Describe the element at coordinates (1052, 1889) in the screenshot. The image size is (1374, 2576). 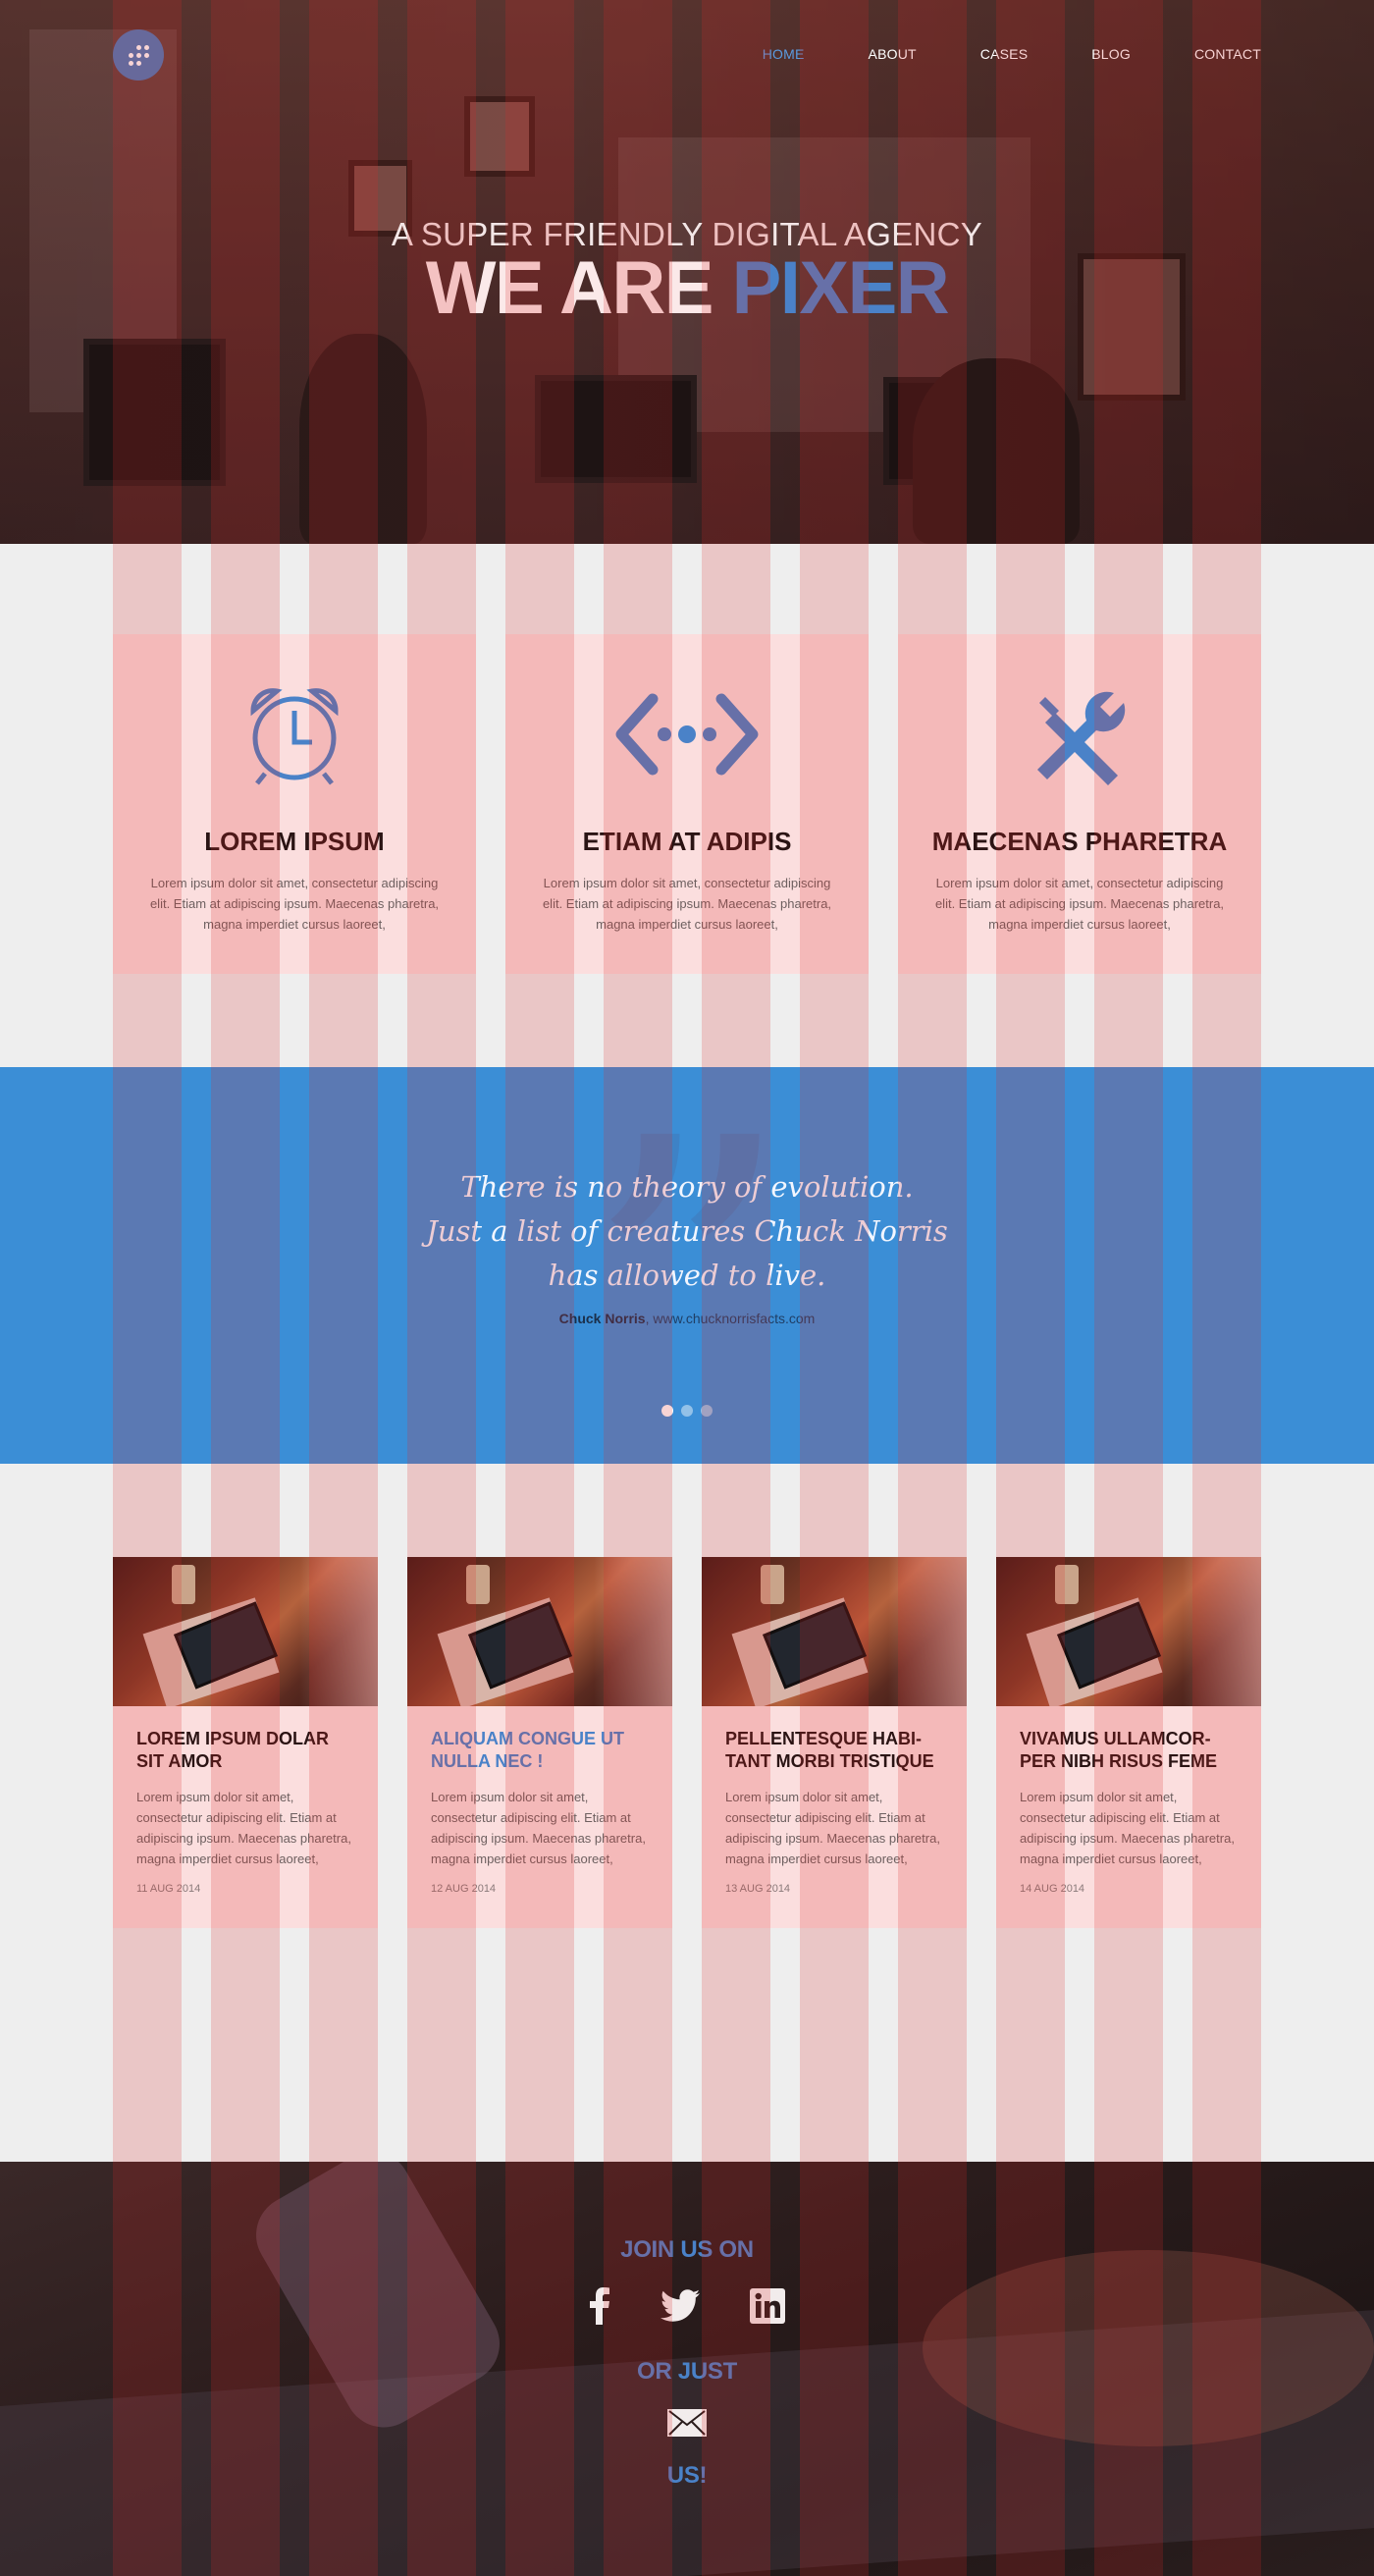
I see `post-date: 14 AUG 2014` at that location.